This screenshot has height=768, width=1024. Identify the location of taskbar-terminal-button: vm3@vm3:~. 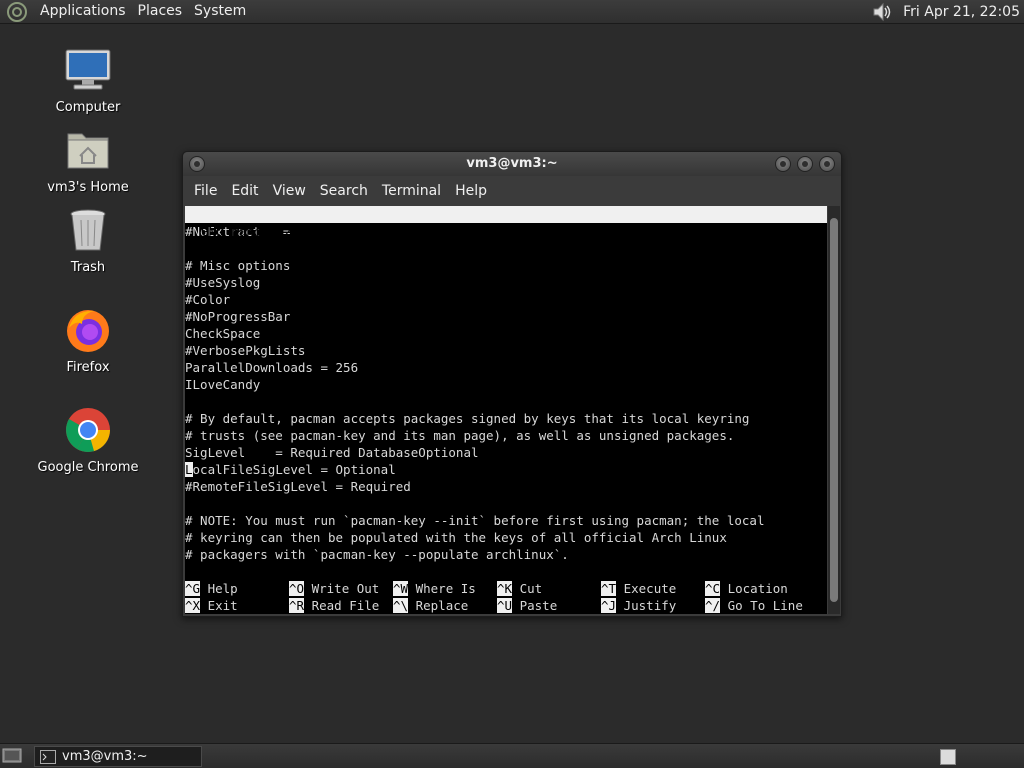
(118, 756).